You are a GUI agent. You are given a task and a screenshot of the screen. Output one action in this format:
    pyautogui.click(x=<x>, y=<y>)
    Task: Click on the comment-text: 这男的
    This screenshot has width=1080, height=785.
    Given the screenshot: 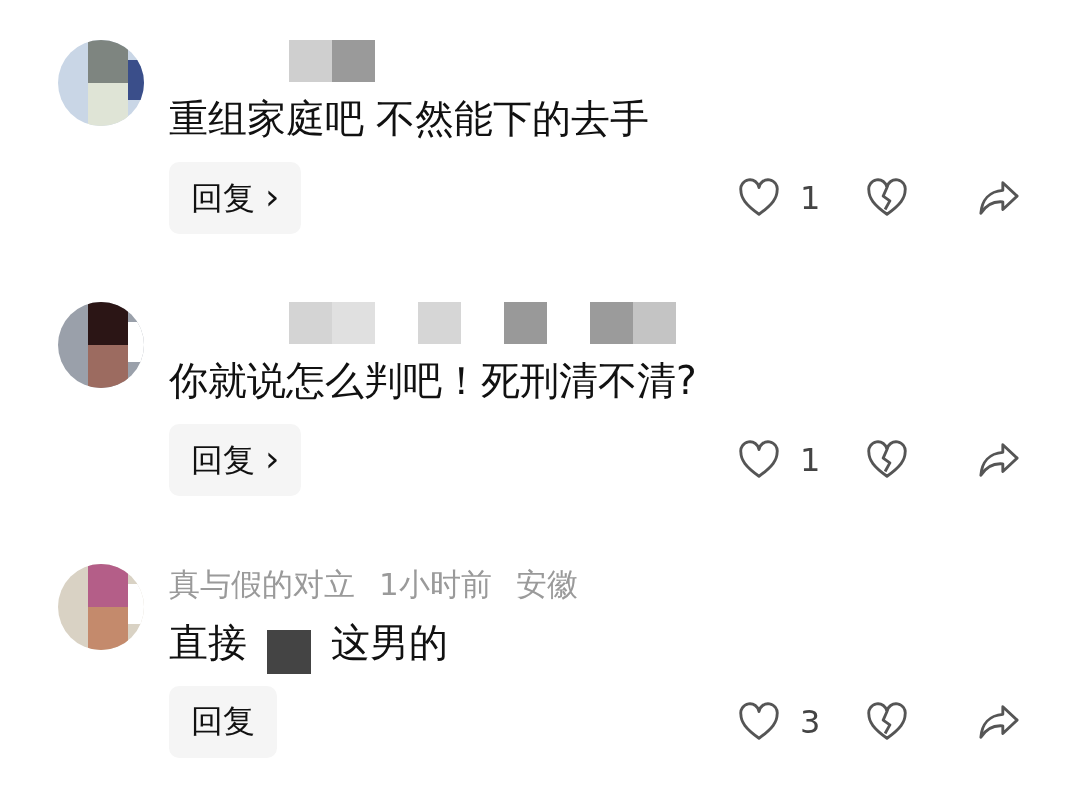 What is the action you would take?
    pyautogui.click(x=389, y=643)
    